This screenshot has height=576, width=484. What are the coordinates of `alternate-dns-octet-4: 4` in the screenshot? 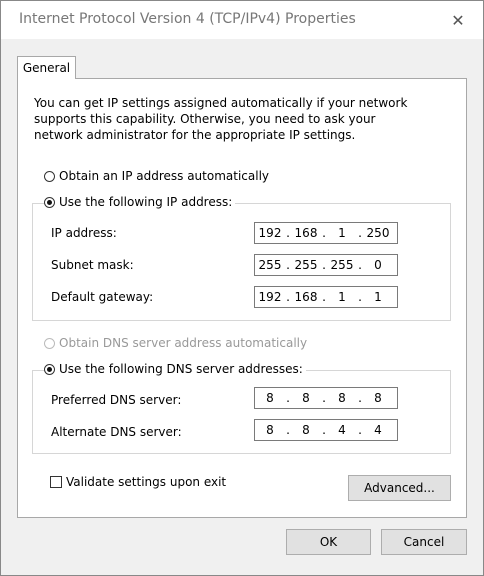 It's located at (378, 430).